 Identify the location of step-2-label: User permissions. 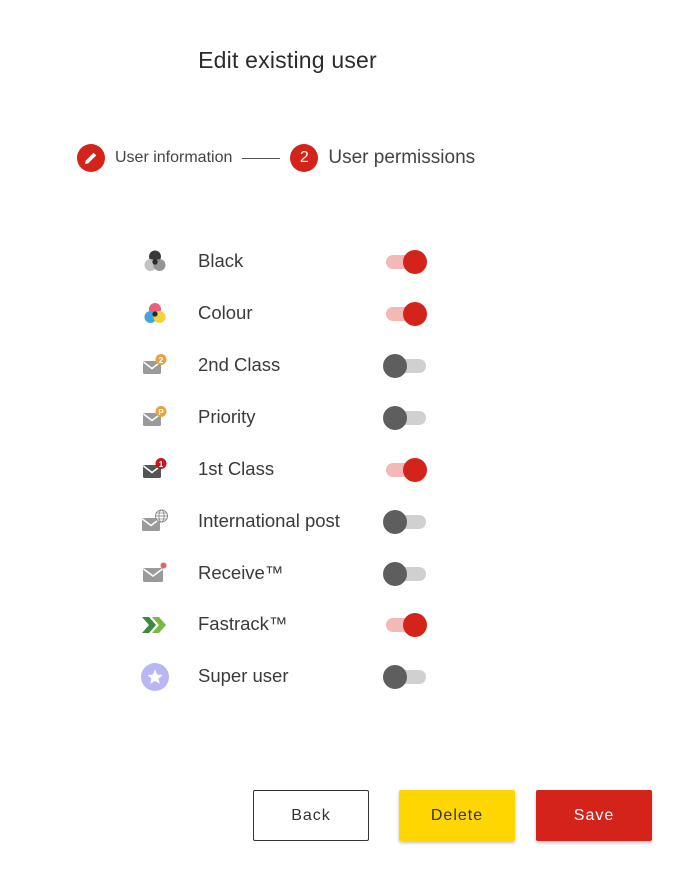
(402, 157).